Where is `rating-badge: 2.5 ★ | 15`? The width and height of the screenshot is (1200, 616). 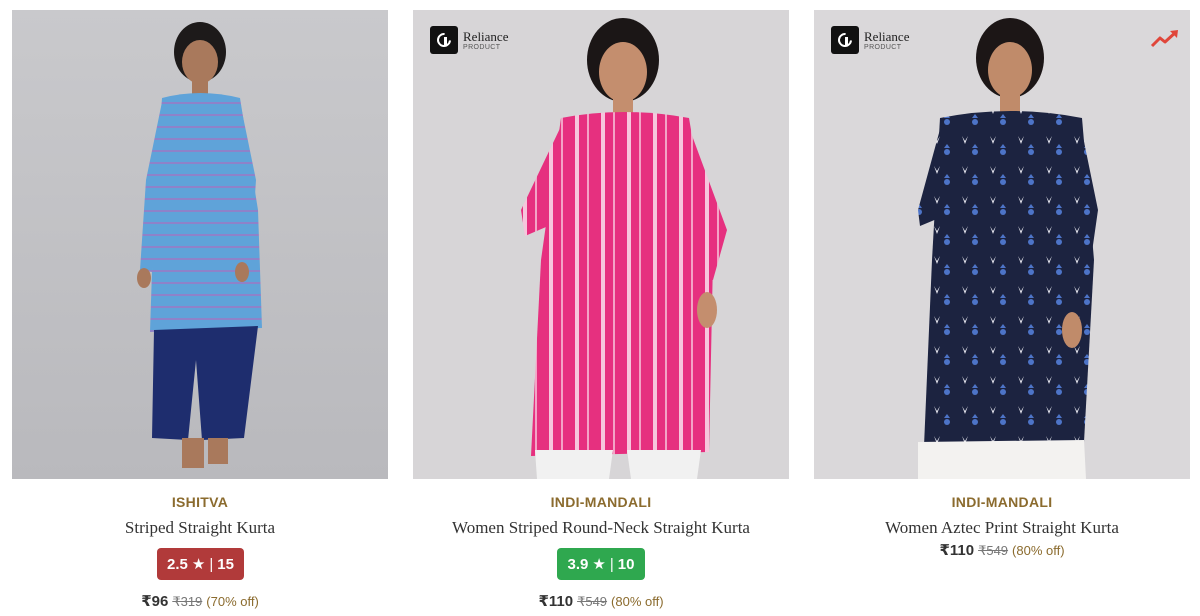 rating-badge: 2.5 ★ | 15 is located at coordinates (200, 564).